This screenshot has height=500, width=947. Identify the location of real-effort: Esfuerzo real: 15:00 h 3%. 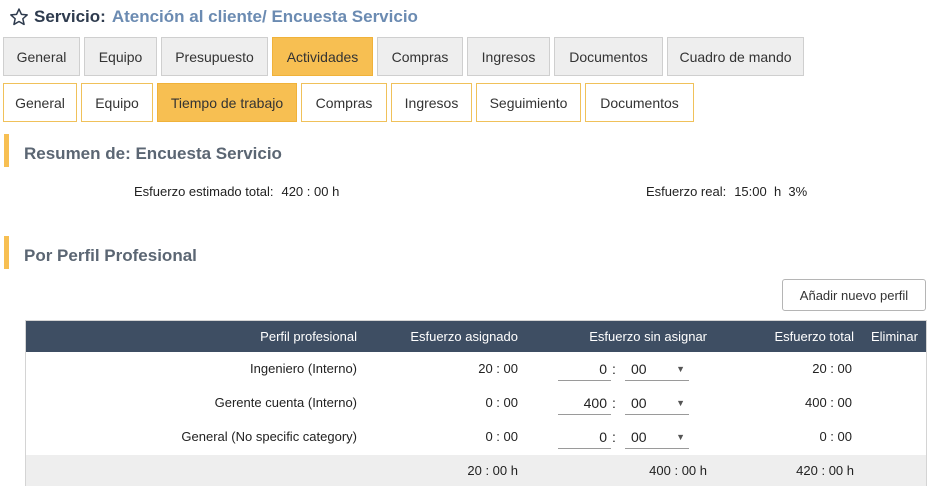
(726, 191).